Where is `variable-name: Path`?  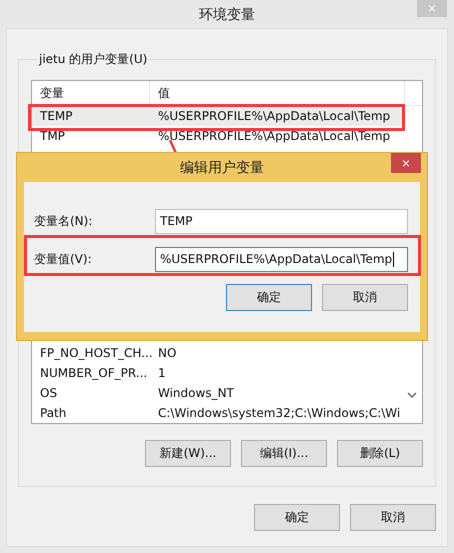 variable-name: Path is located at coordinates (53, 413).